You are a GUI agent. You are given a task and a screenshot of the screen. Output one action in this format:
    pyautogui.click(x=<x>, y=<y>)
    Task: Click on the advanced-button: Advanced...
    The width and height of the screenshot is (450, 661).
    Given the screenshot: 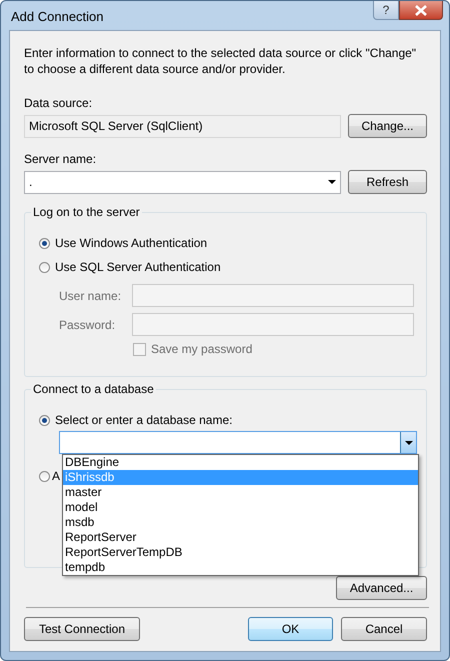 What is the action you would take?
    pyautogui.click(x=381, y=588)
    